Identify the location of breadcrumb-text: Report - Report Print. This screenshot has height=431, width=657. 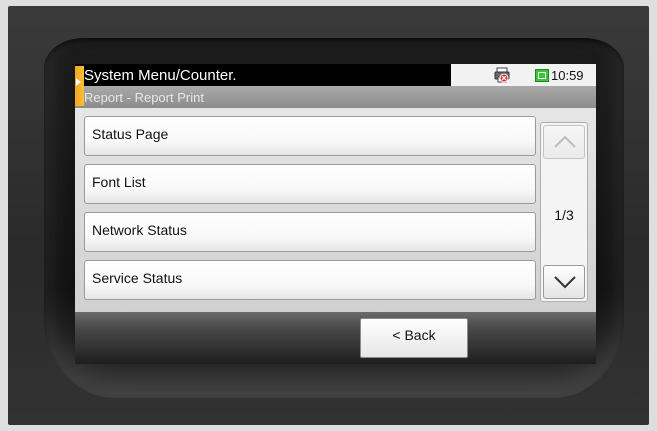
(144, 97).